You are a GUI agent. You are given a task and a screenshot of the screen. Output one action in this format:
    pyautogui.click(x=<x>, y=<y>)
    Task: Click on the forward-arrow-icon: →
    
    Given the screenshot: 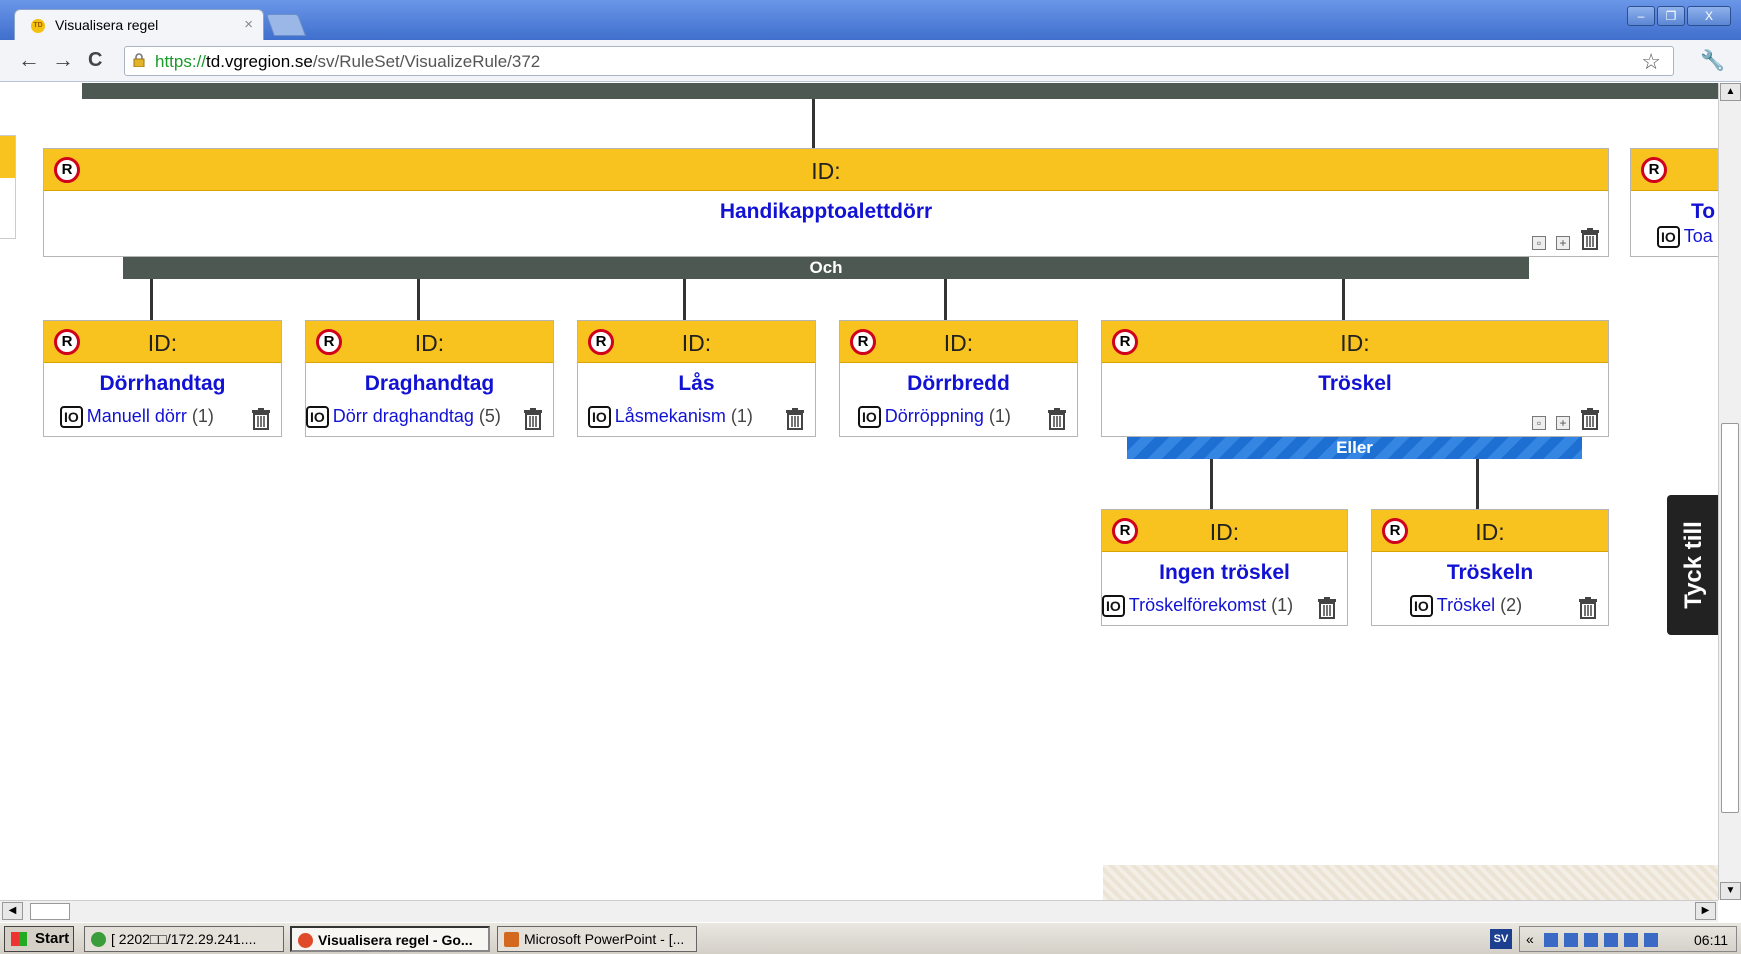 What is the action you would take?
    pyautogui.click(x=63, y=60)
    